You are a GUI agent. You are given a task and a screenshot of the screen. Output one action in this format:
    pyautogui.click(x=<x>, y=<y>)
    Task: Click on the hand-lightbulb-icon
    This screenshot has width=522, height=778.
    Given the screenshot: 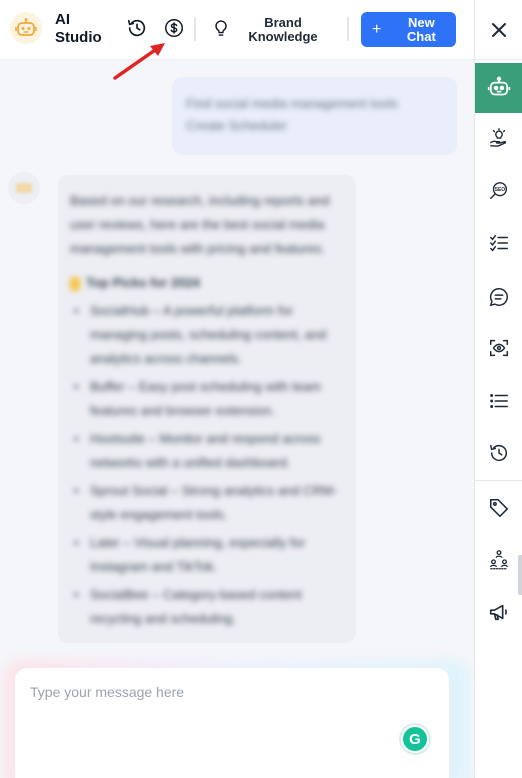 What is the action you would take?
    pyautogui.click(x=498, y=137)
    